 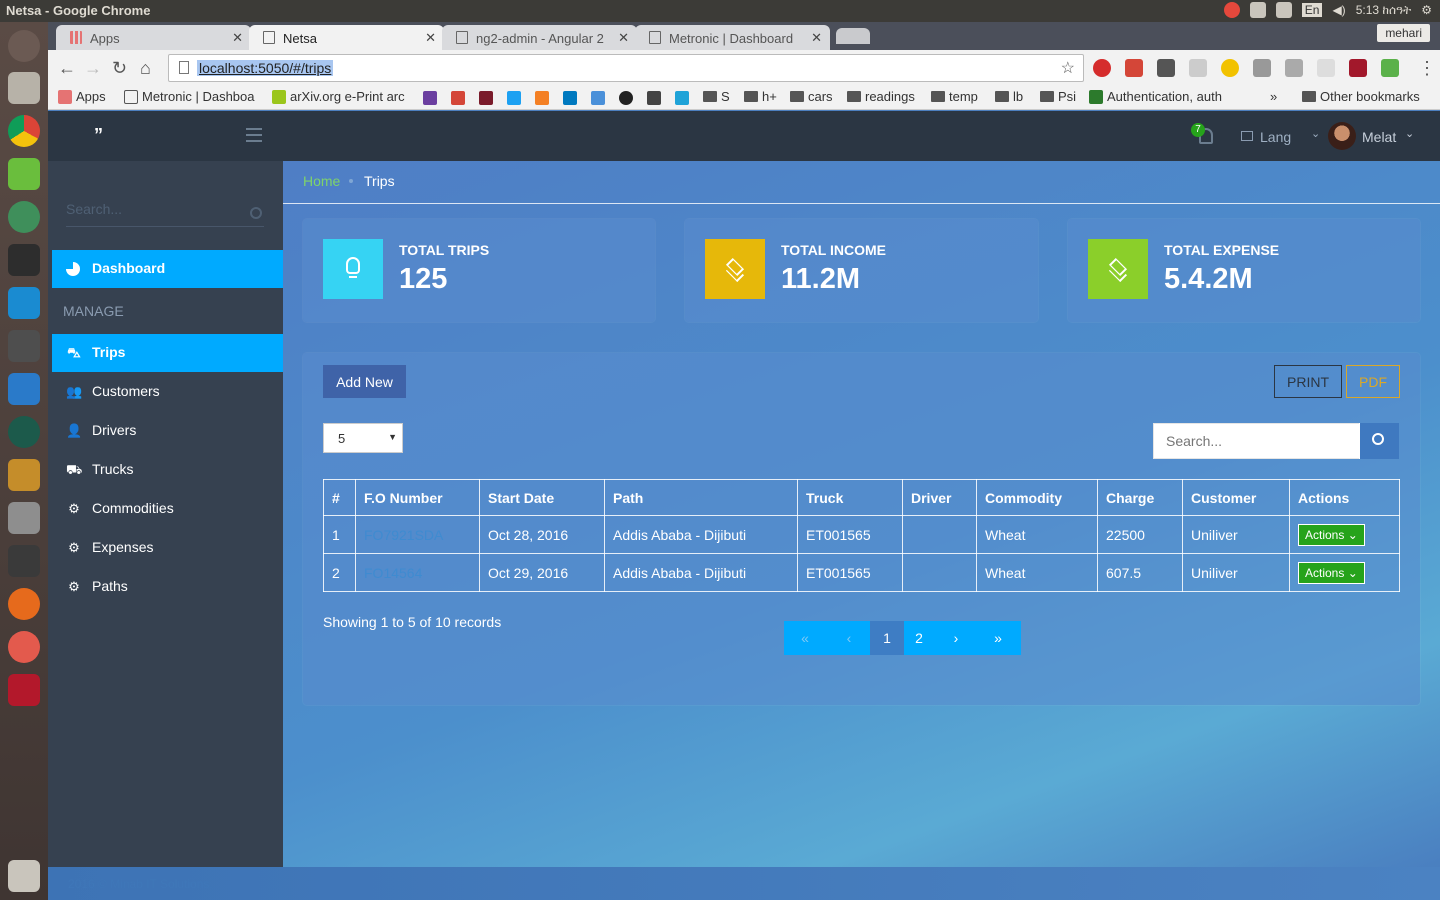 What do you see at coordinates (805, 638) in the screenshot?
I see `first-page-button: «` at bounding box center [805, 638].